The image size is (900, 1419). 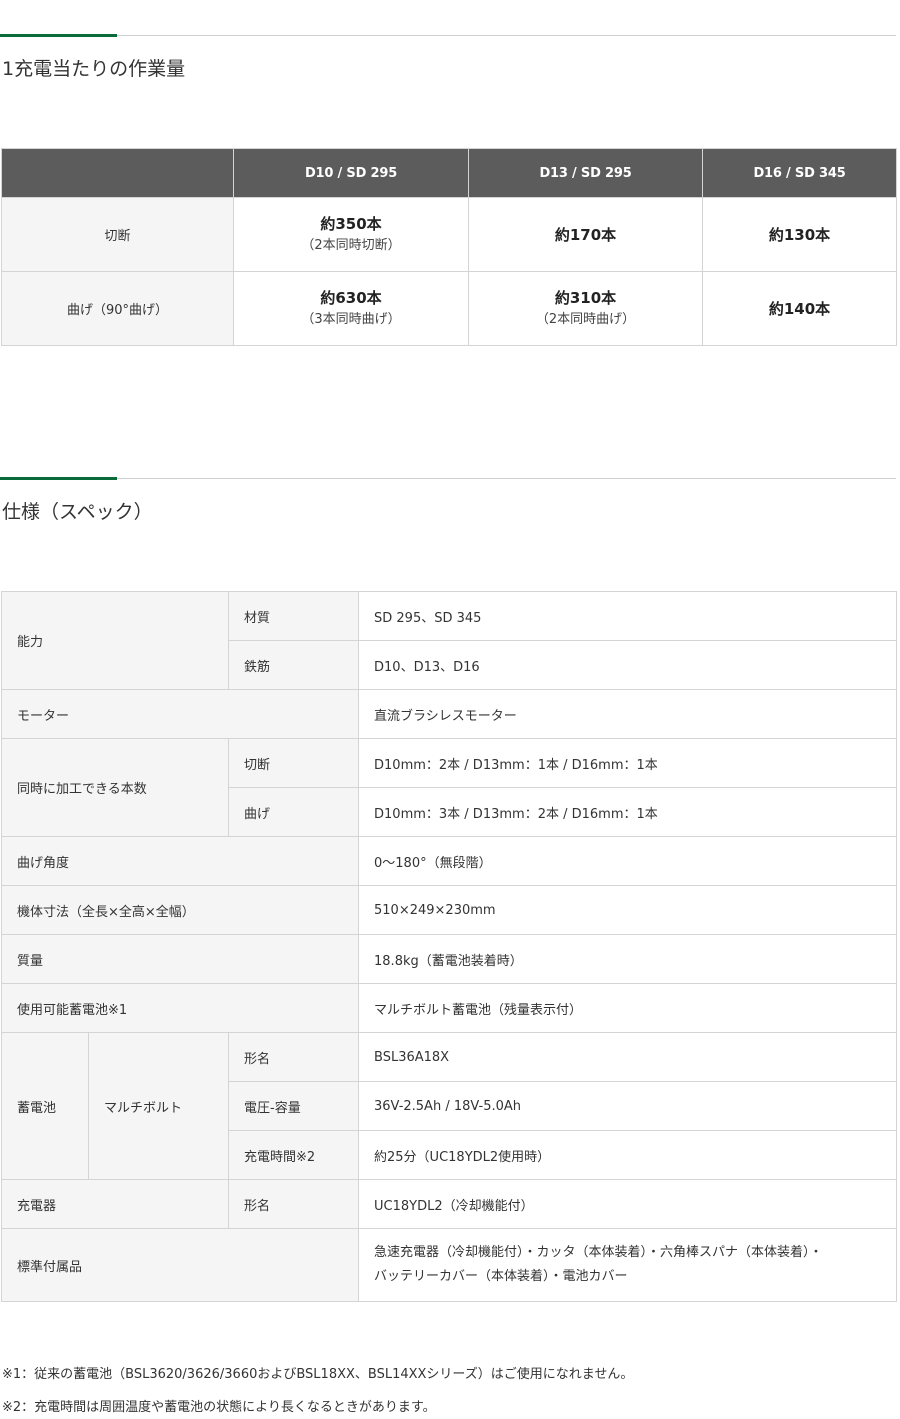 I want to click on spec-value-tekkin: D10、D13、D16, so click(x=628, y=665).